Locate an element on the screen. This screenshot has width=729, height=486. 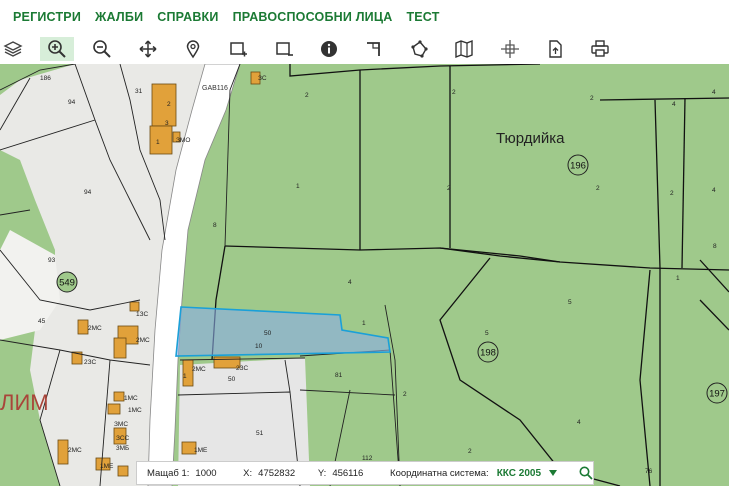
zoom-out-button is located at coordinates (102, 49).